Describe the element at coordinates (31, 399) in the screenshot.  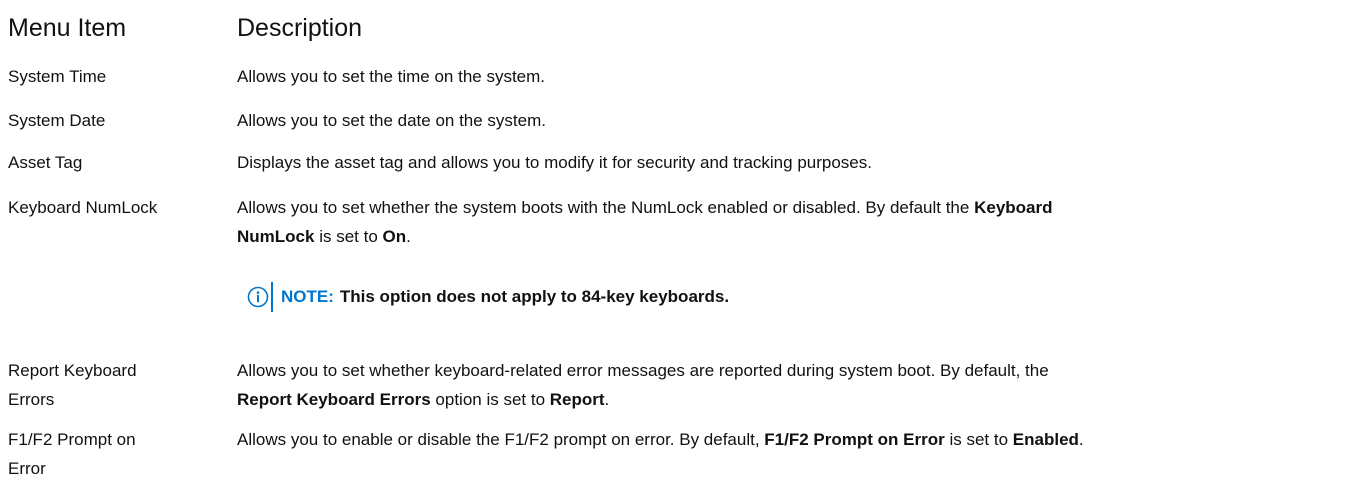
I see `item-line: Errors` at that location.